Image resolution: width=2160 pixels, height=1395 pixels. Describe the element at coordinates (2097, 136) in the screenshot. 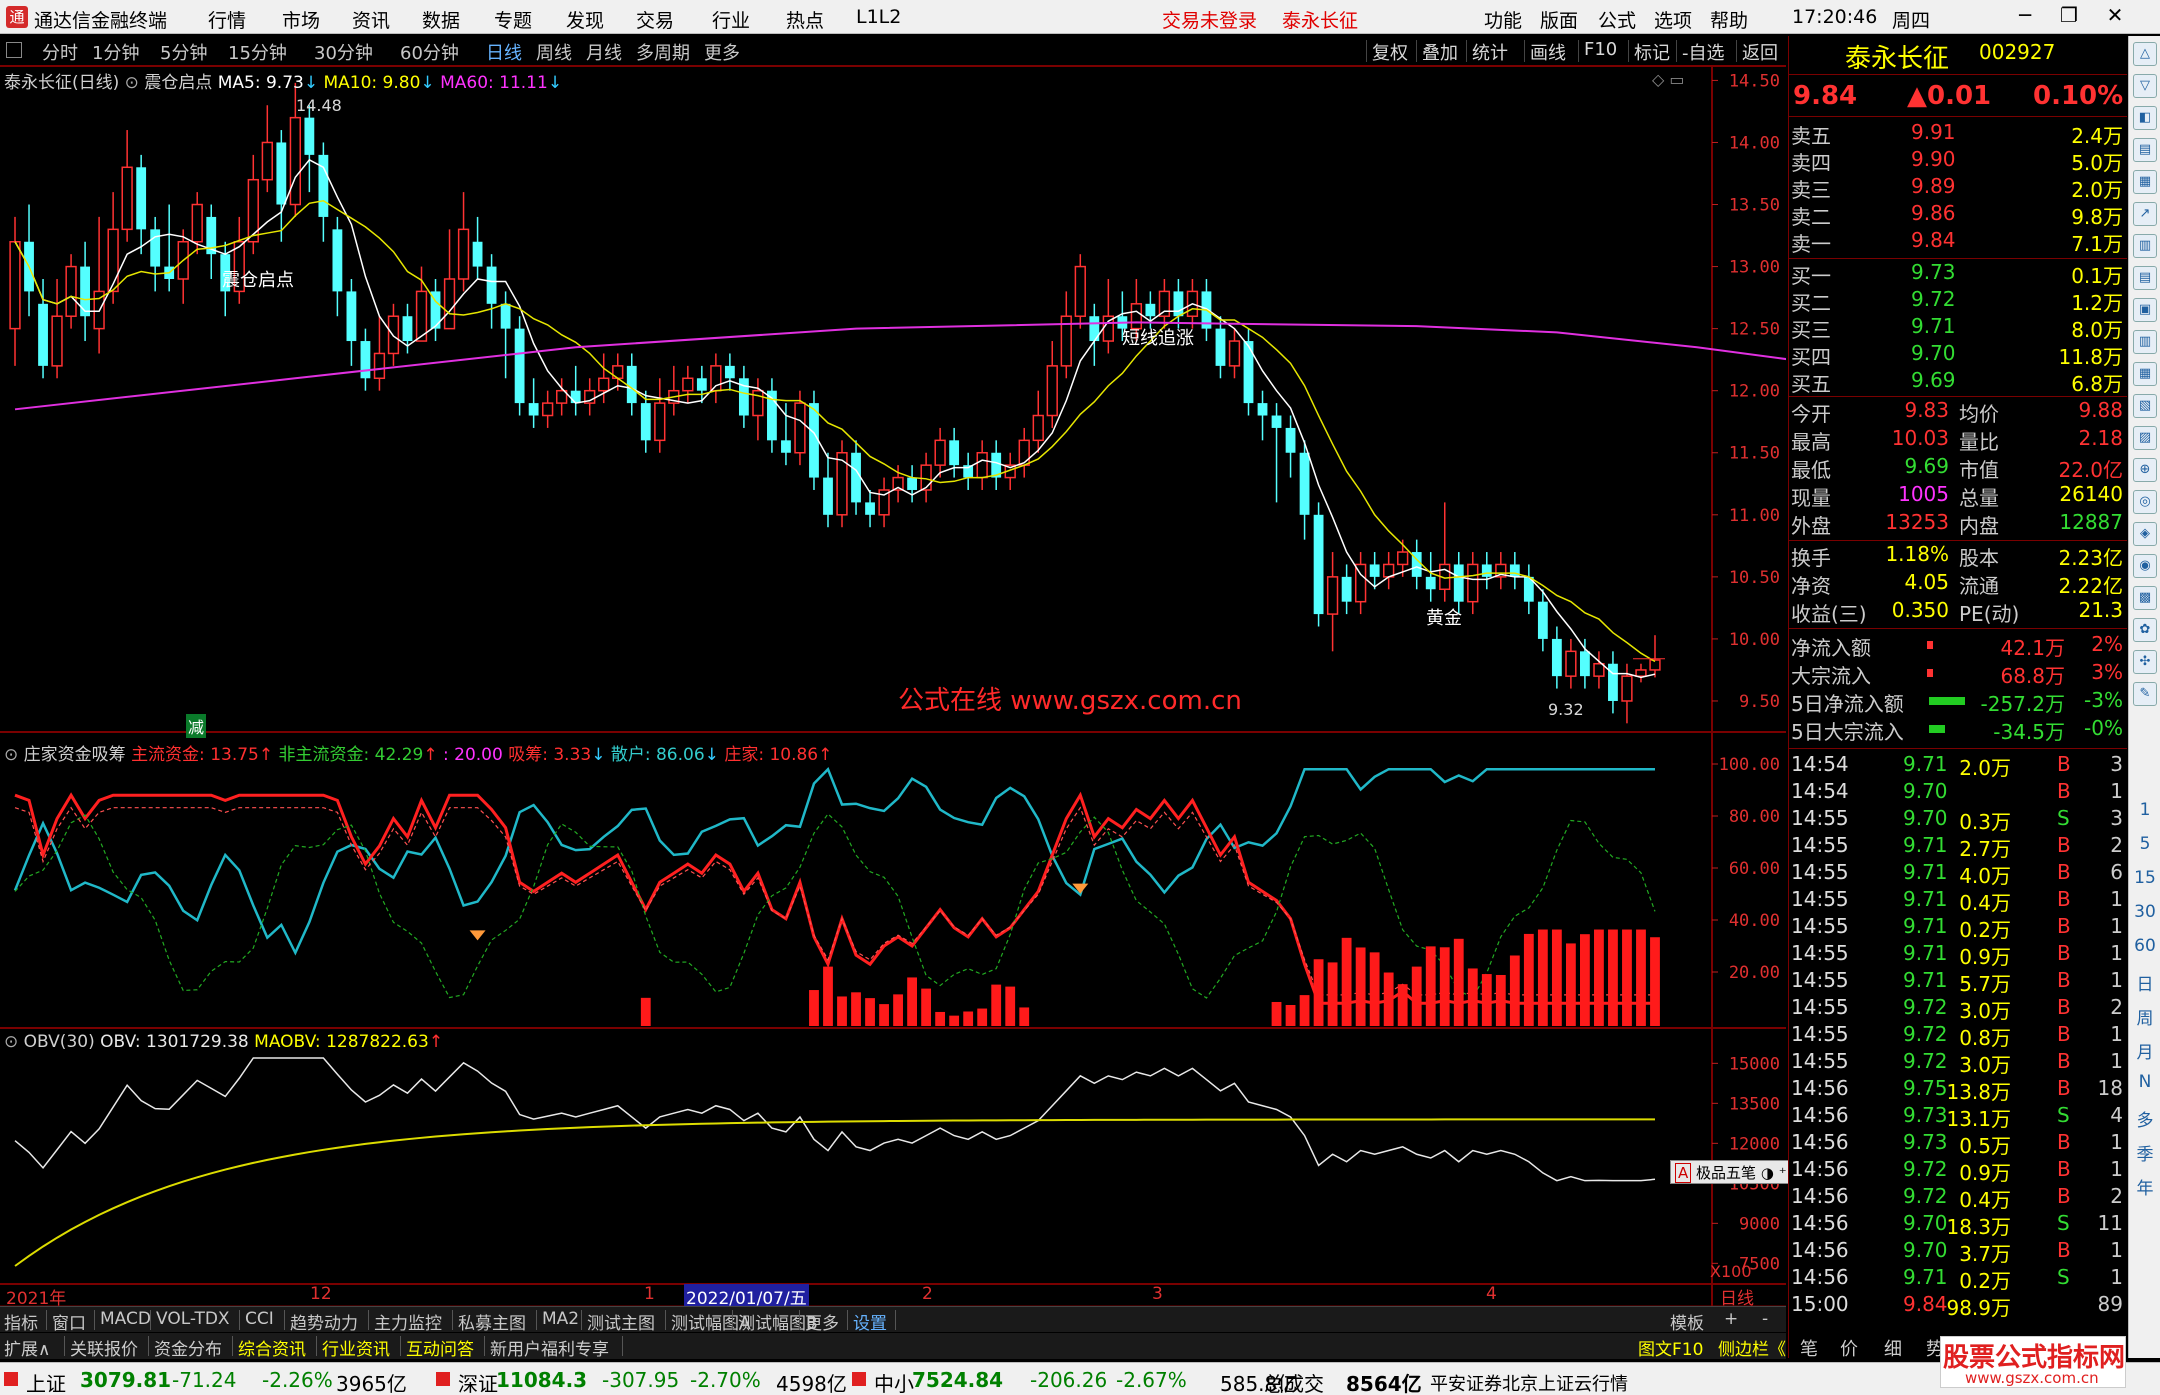

I see `ask-vol: 2.4万` at that location.